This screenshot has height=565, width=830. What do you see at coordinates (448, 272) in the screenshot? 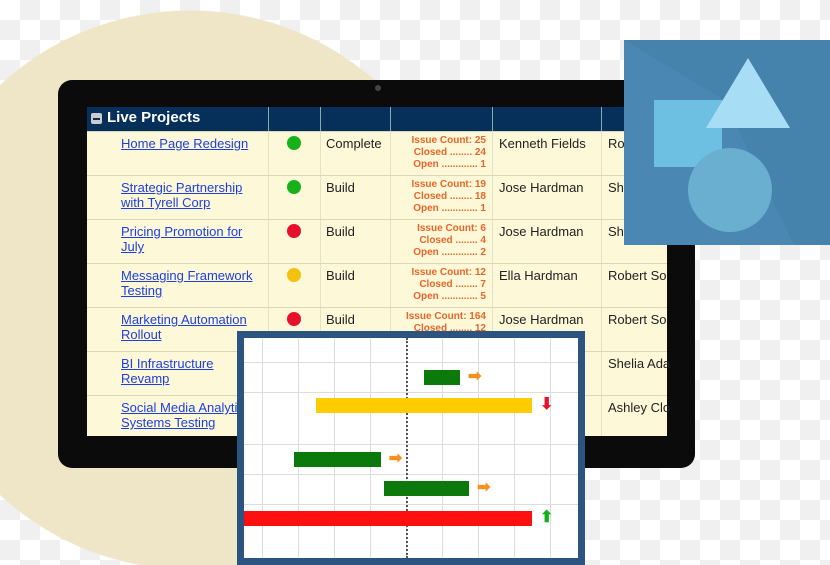
I see `issue-count: Issue Count: 12` at bounding box center [448, 272].